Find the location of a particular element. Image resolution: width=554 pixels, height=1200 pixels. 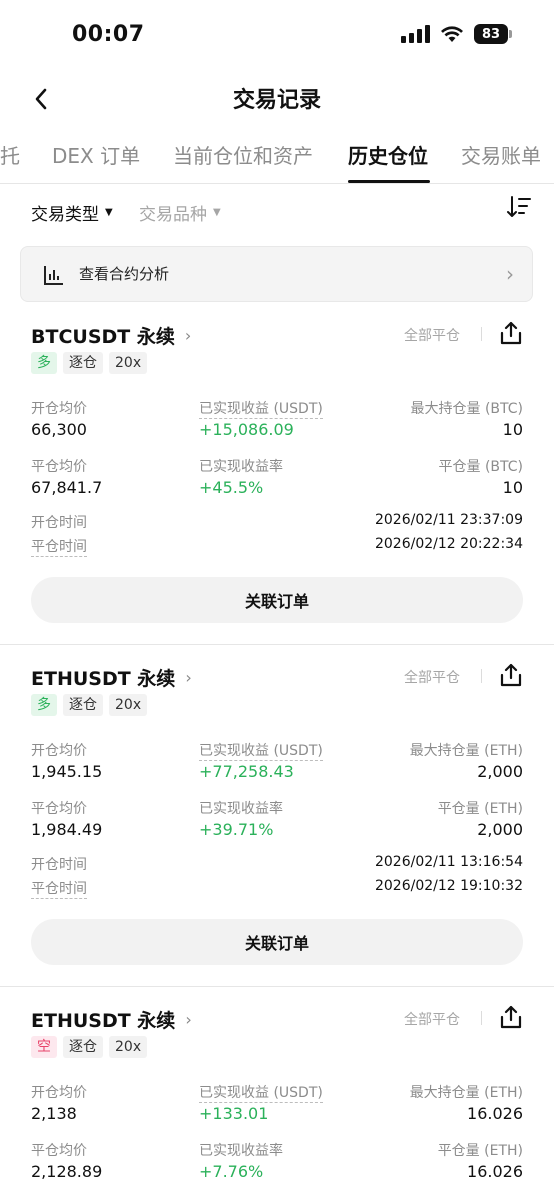

nav-header: 交易记录 is located at coordinates (277, 99).